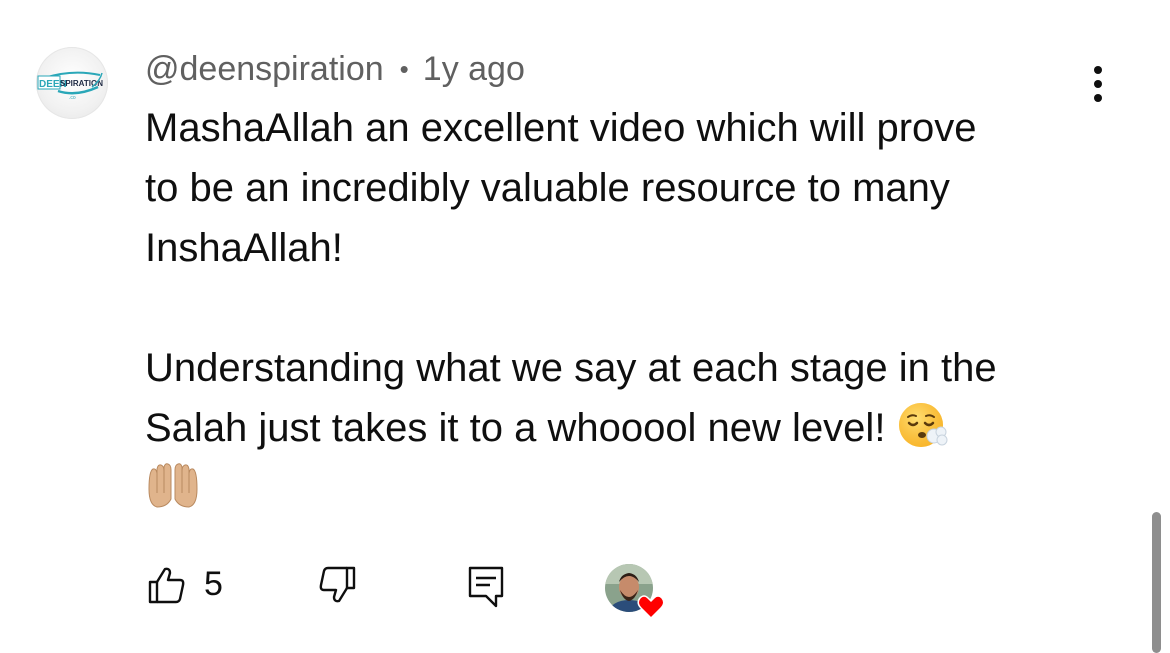 The height and width of the screenshot is (653, 1170). I want to click on palms-up-together-emoji, so click(171, 485).